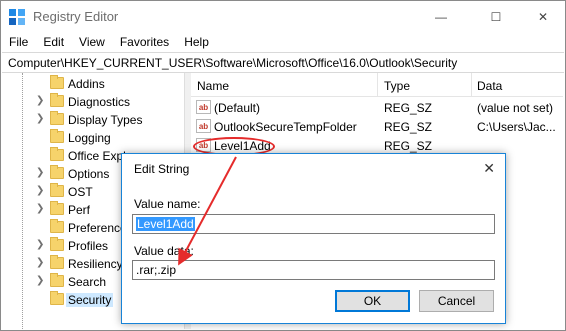 The height and width of the screenshot is (331, 566). Describe the element at coordinates (489, 86) in the screenshot. I see `column-header-data: Data` at that location.